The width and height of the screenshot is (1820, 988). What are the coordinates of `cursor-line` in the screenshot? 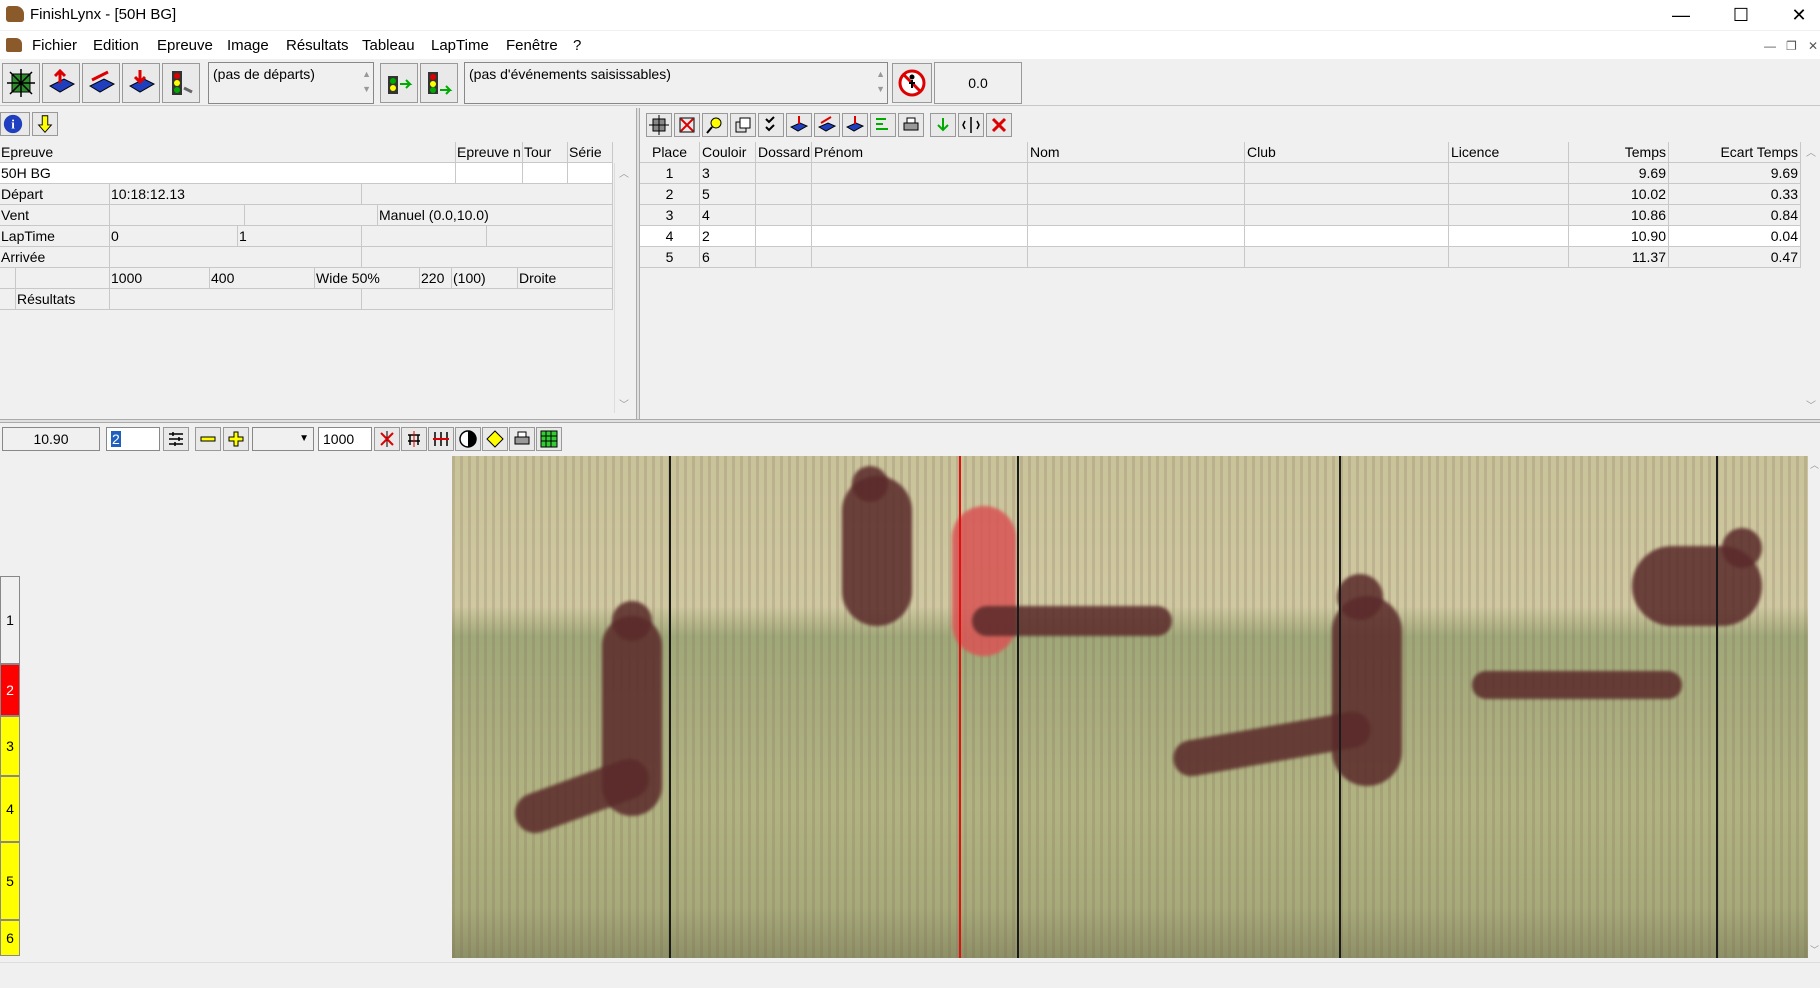 It's located at (960, 707).